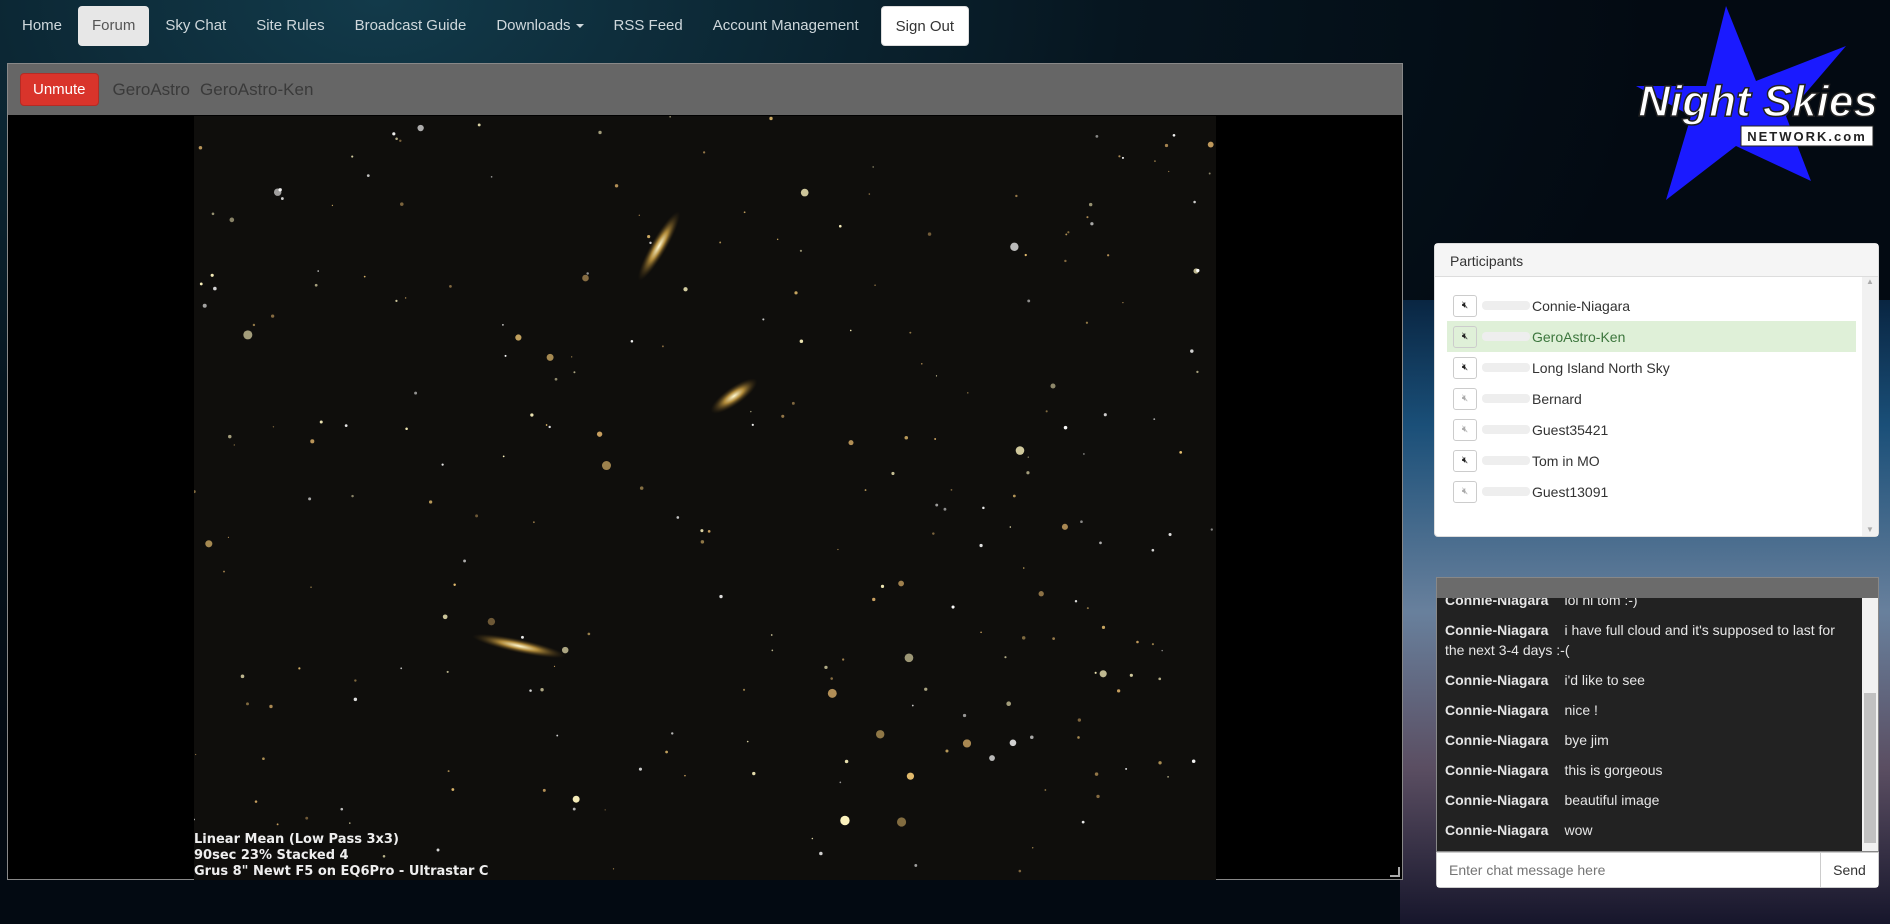 The image size is (1890, 924). Describe the element at coordinates (1849, 870) in the screenshot. I see `send-button: Send` at that location.